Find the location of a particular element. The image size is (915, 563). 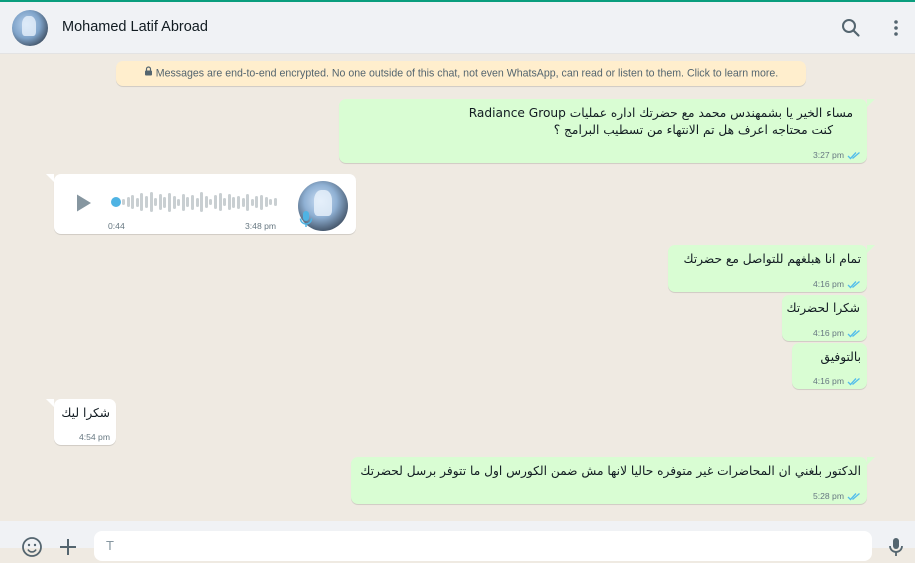

contact-avatar is located at coordinates (30, 28).